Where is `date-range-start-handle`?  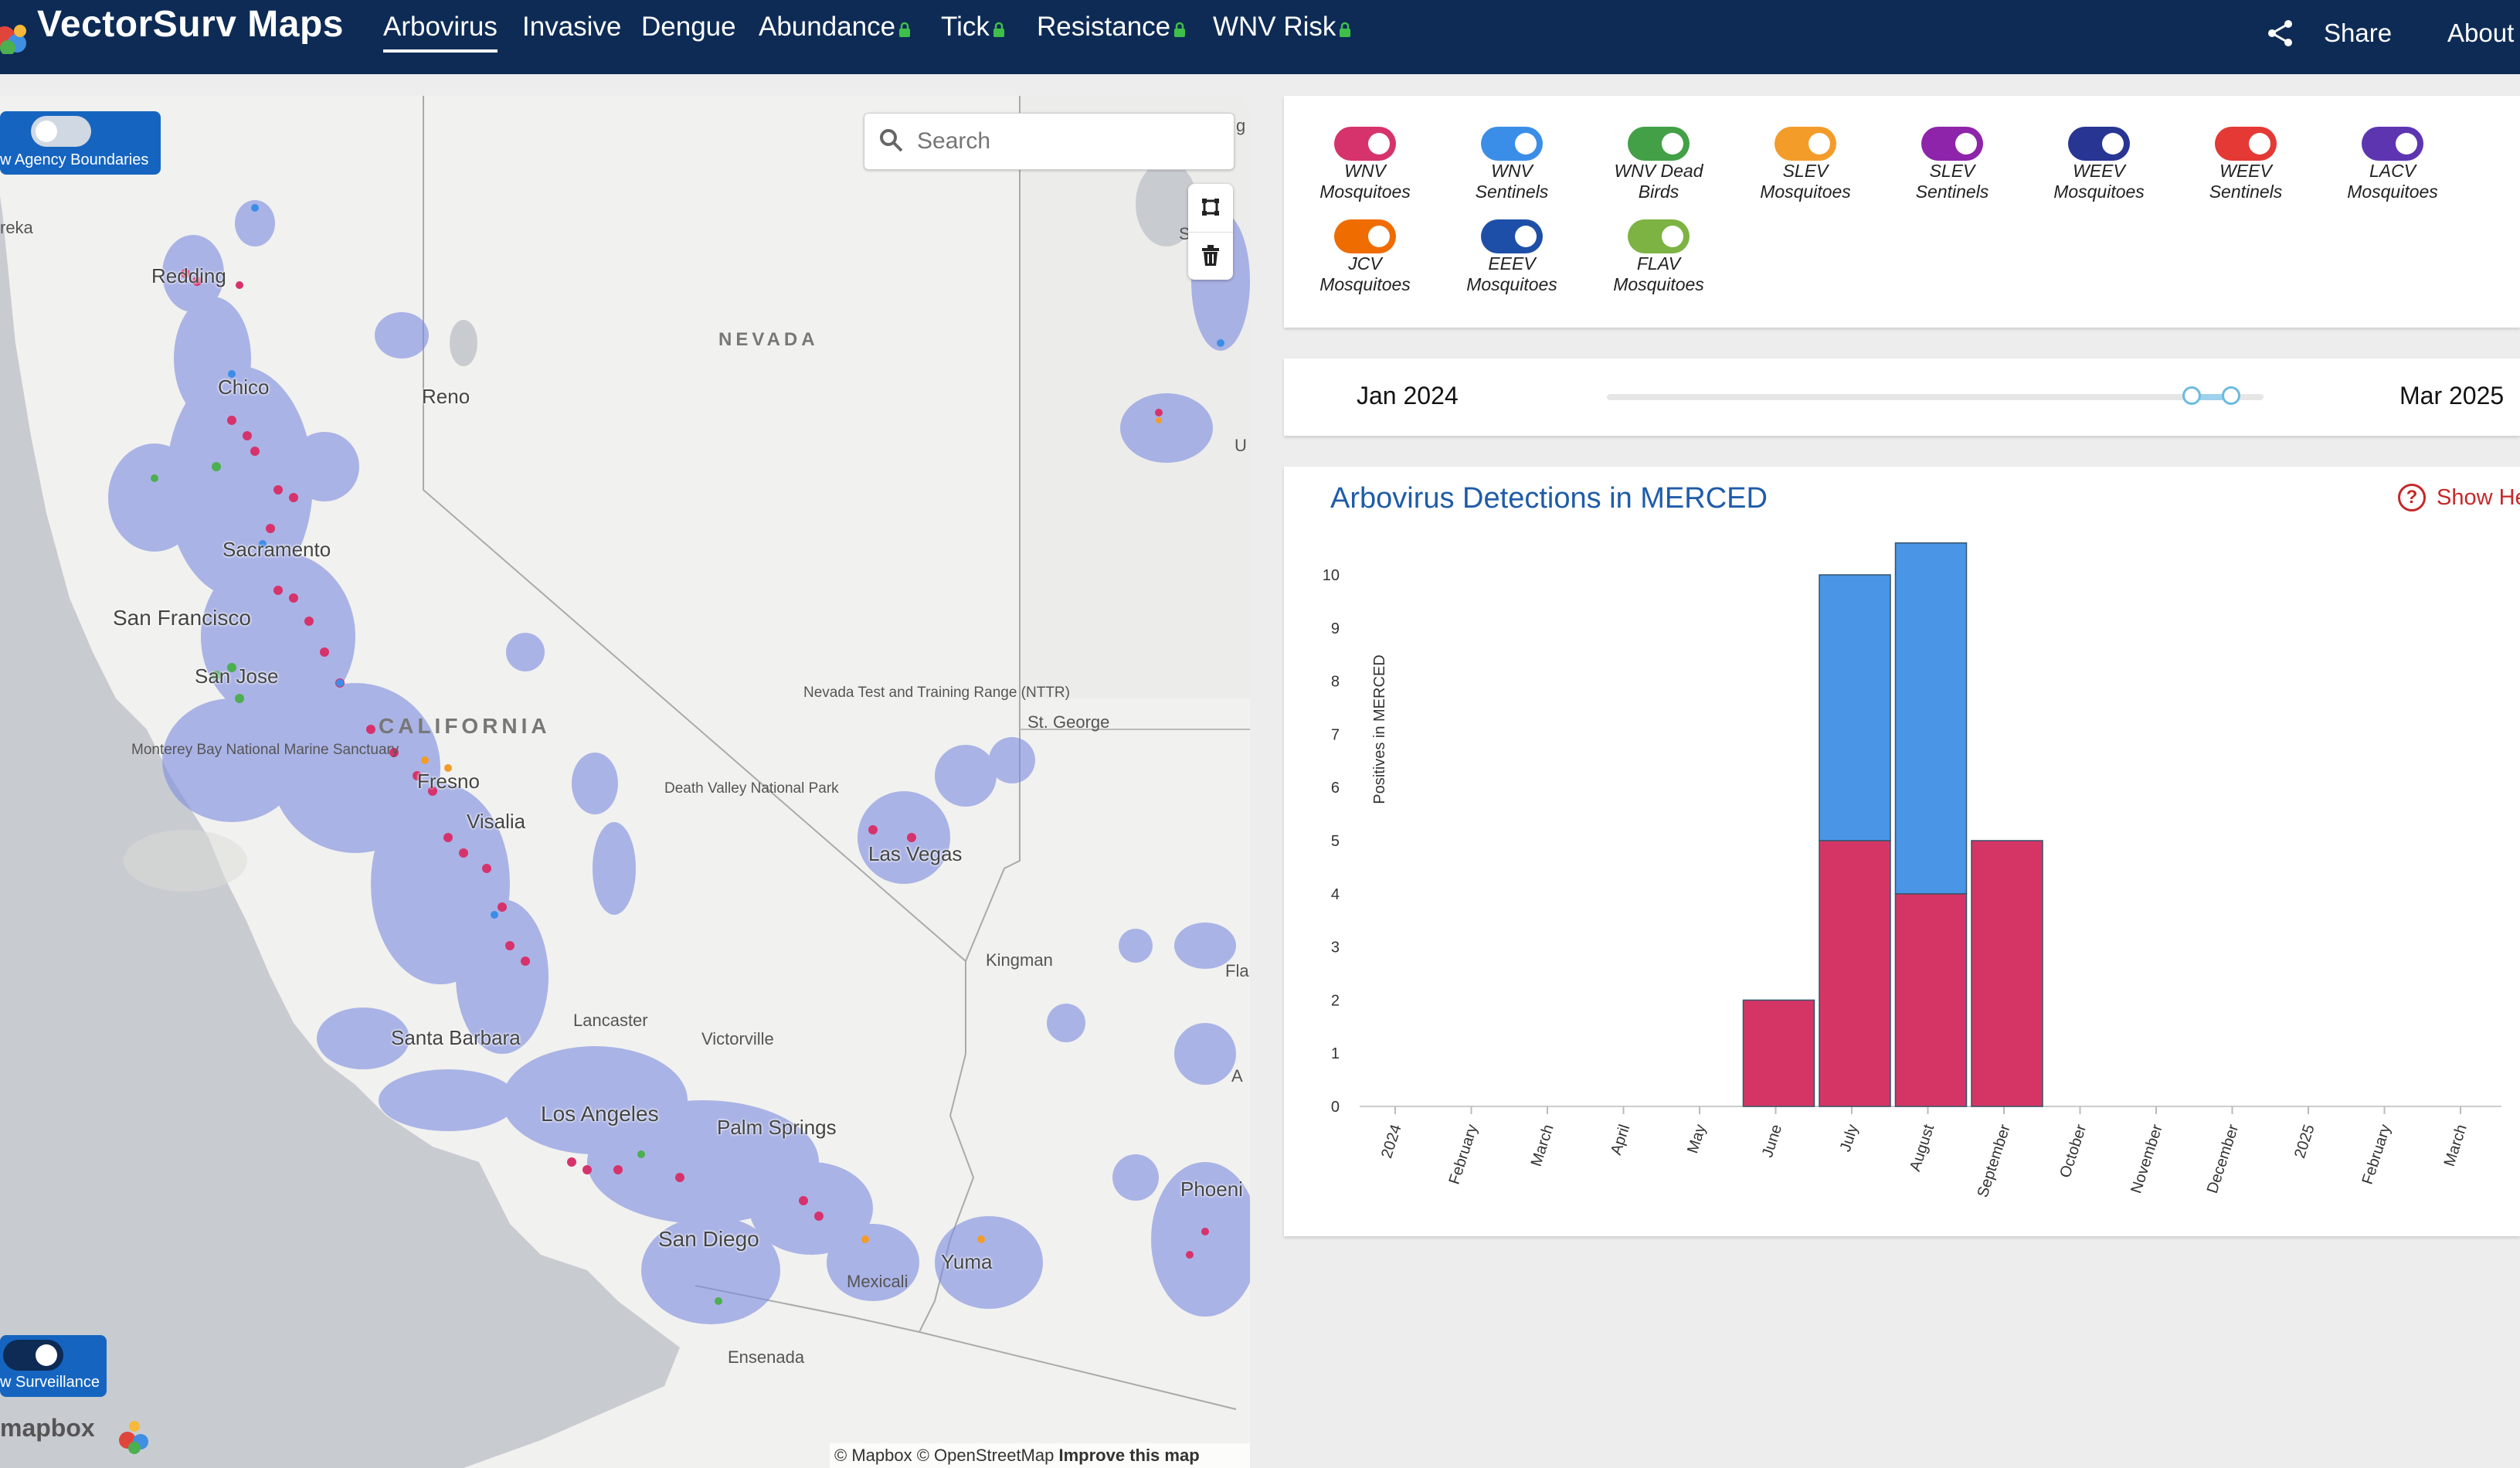
date-range-start-handle is located at coordinates (2191, 395).